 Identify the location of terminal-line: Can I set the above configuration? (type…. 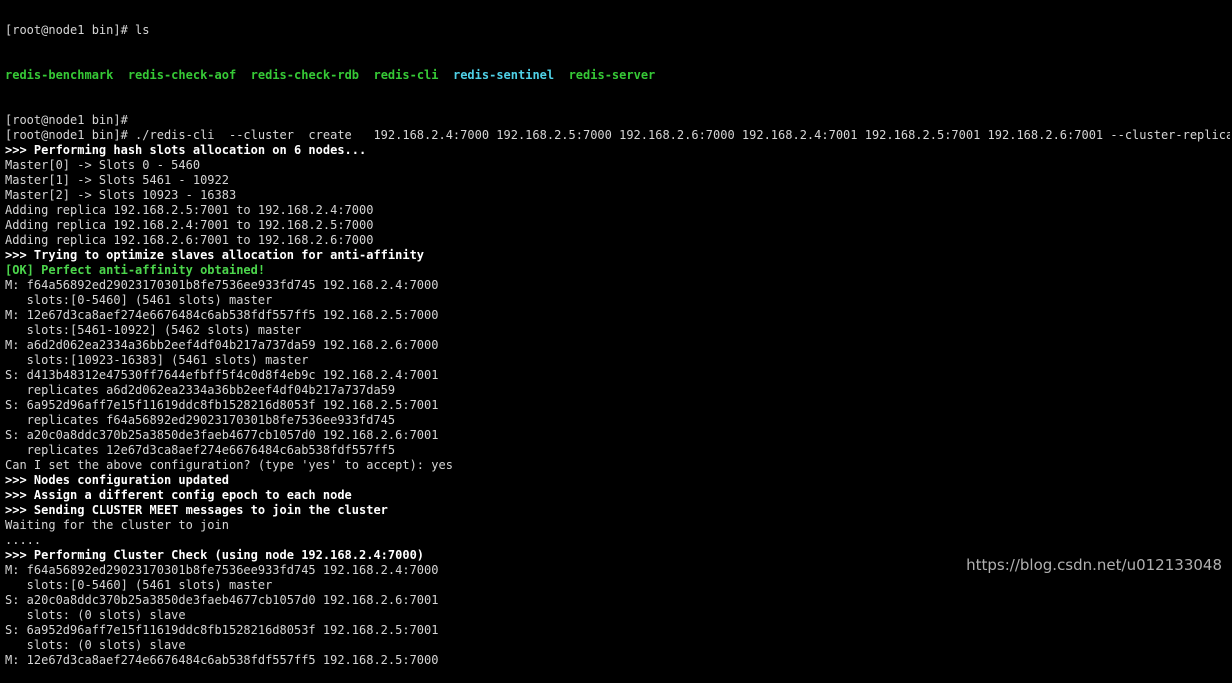
(229, 465).